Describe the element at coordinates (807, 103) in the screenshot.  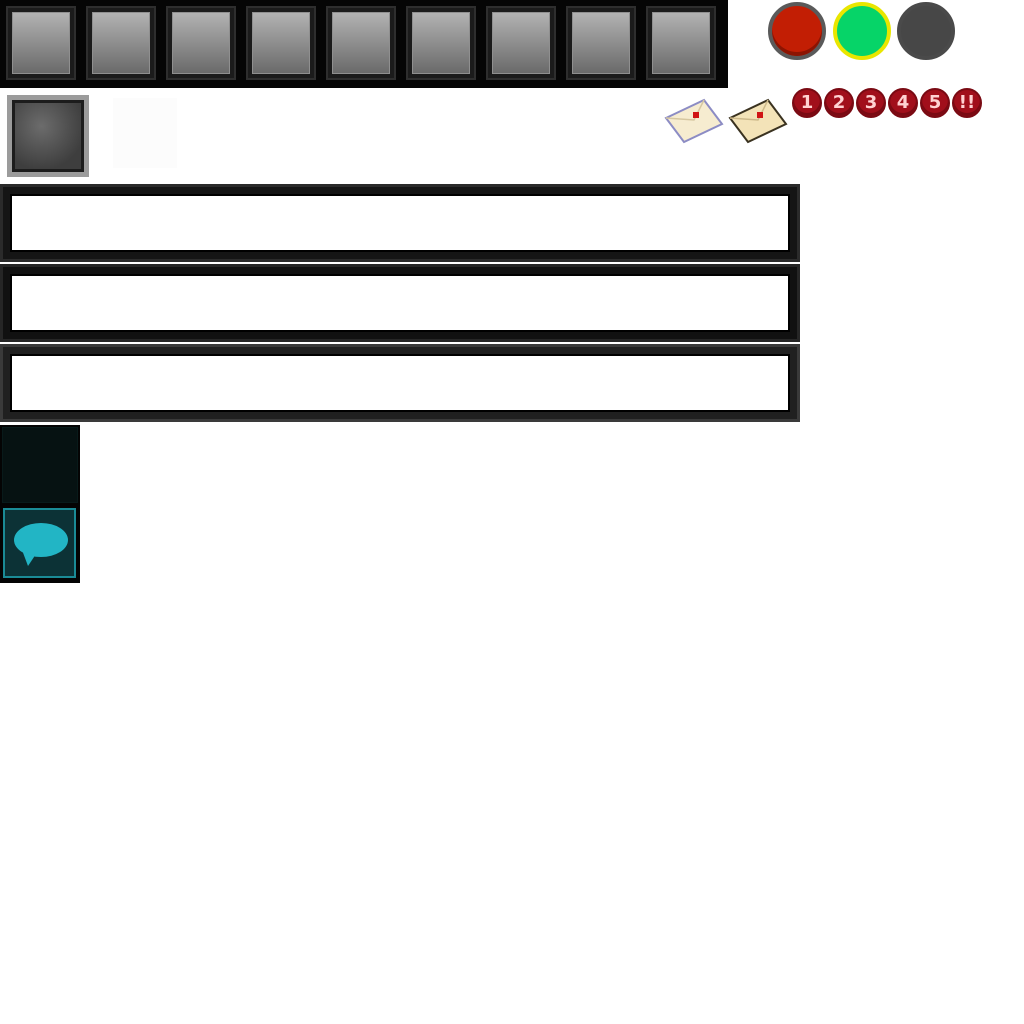
I see `badge-1: 1` at that location.